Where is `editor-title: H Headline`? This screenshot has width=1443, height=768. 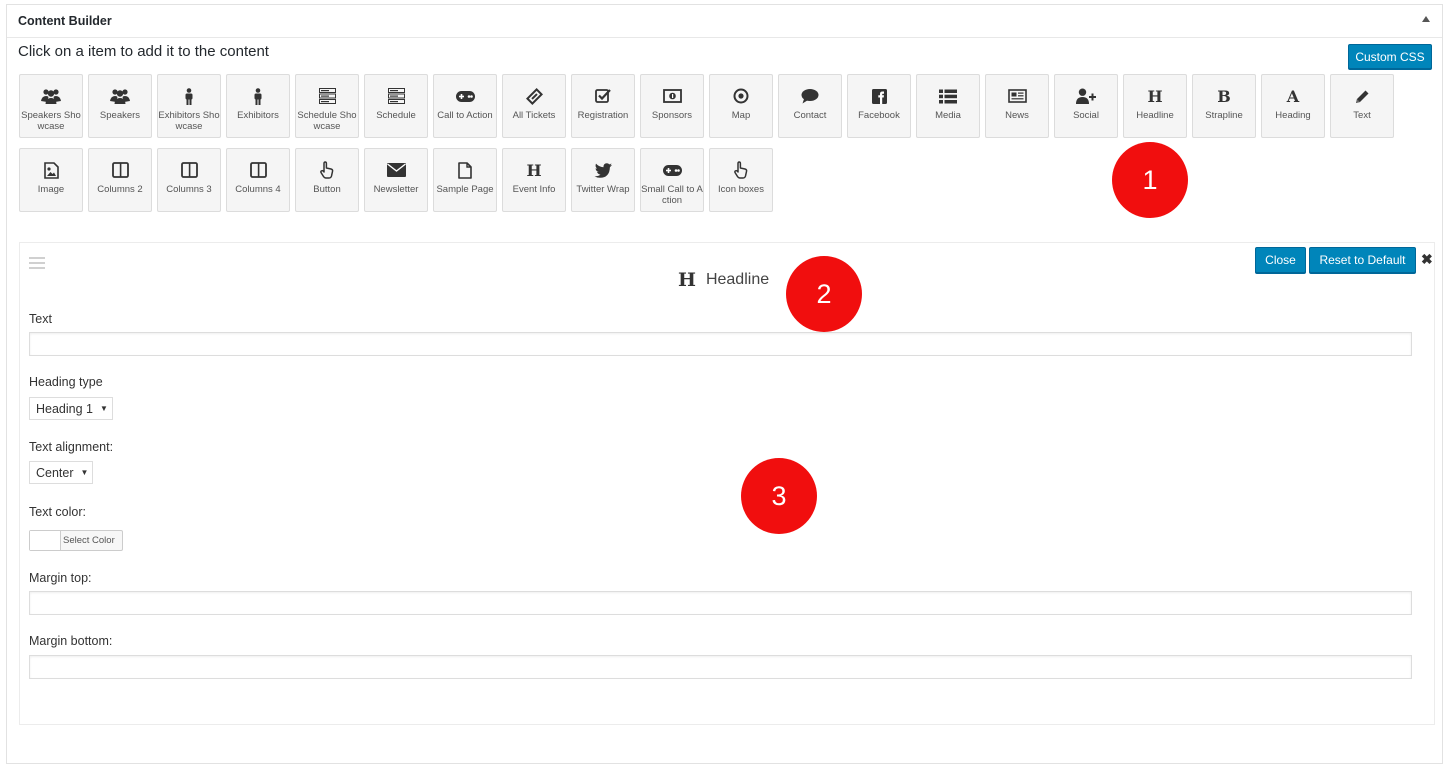 editor-title: H Headline is located at coordinates (723, 280).